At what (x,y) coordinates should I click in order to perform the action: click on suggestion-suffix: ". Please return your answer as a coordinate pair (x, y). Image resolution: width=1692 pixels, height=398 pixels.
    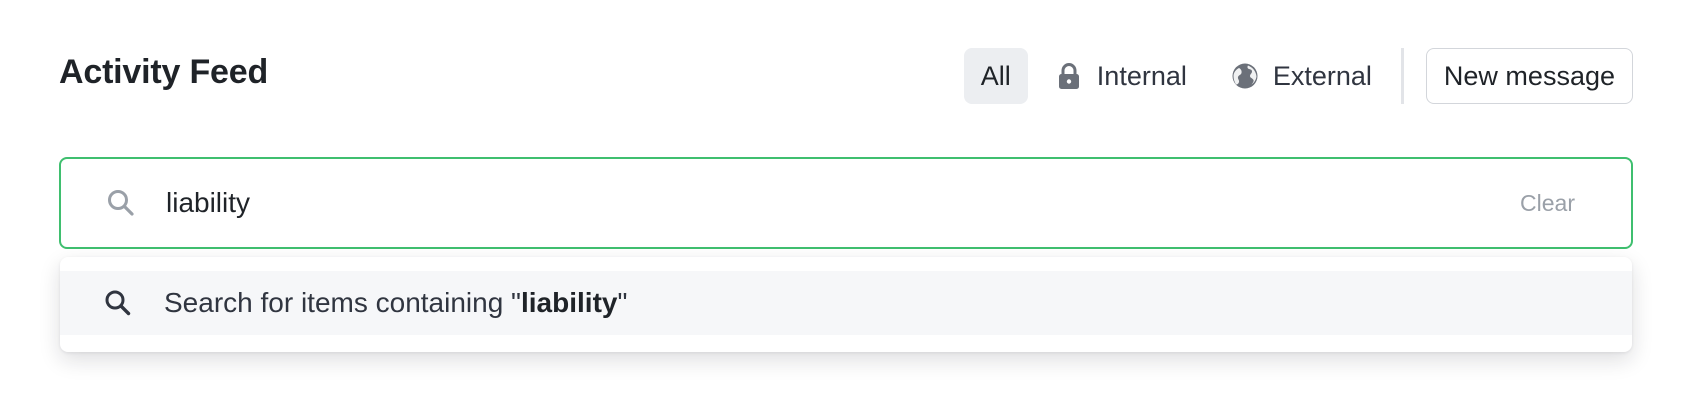
    Looking at the image, I should click on (622, 302).